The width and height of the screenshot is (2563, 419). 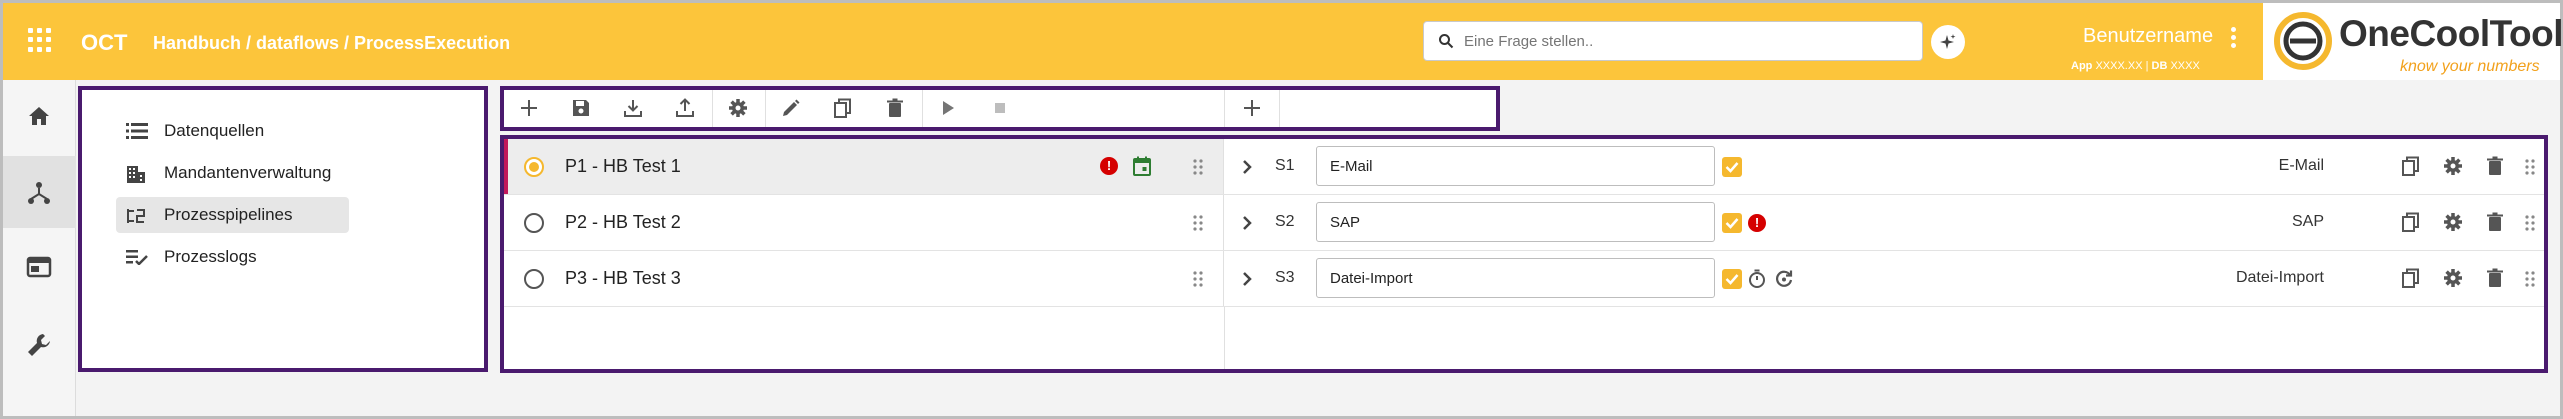 I want to click on add-step-button, so click(x=1253, y=108).